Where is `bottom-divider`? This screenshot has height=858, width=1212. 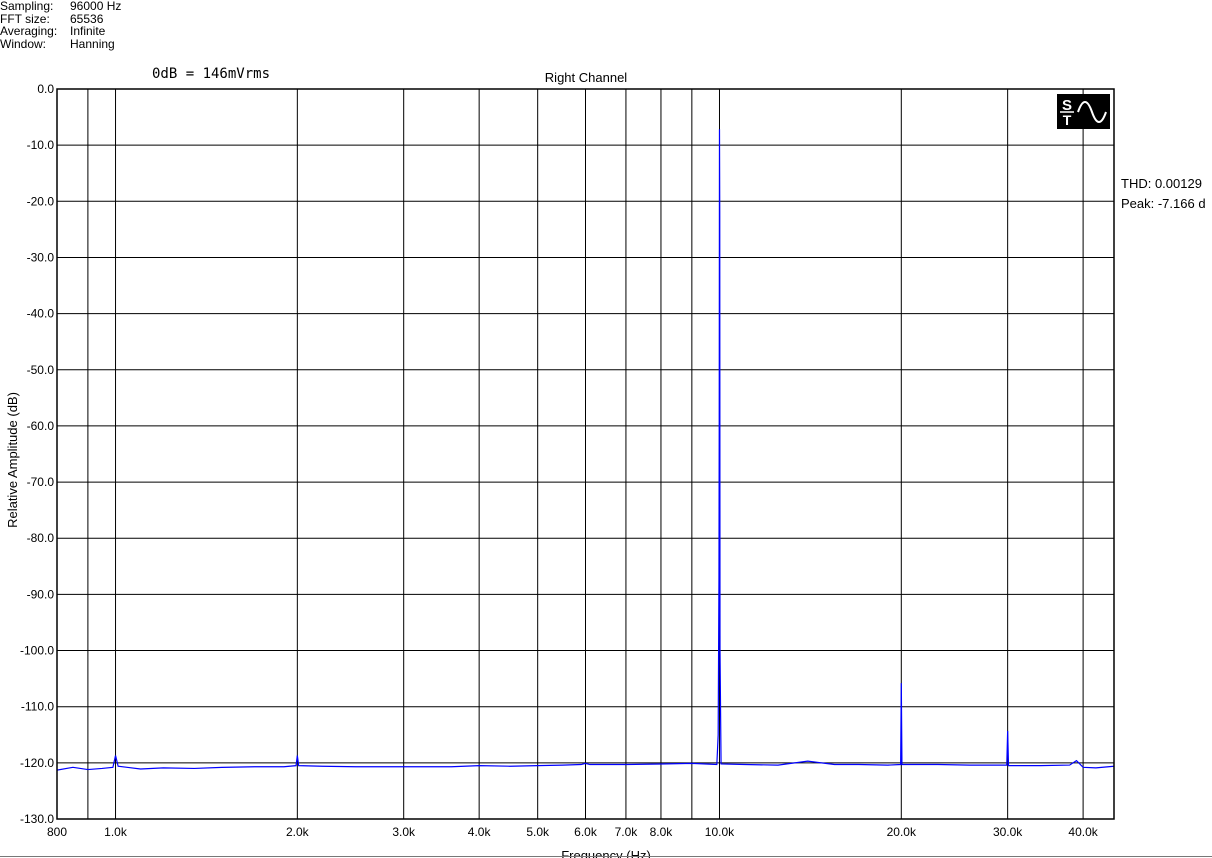 bottom-divider is located at coordinates (606, 856).